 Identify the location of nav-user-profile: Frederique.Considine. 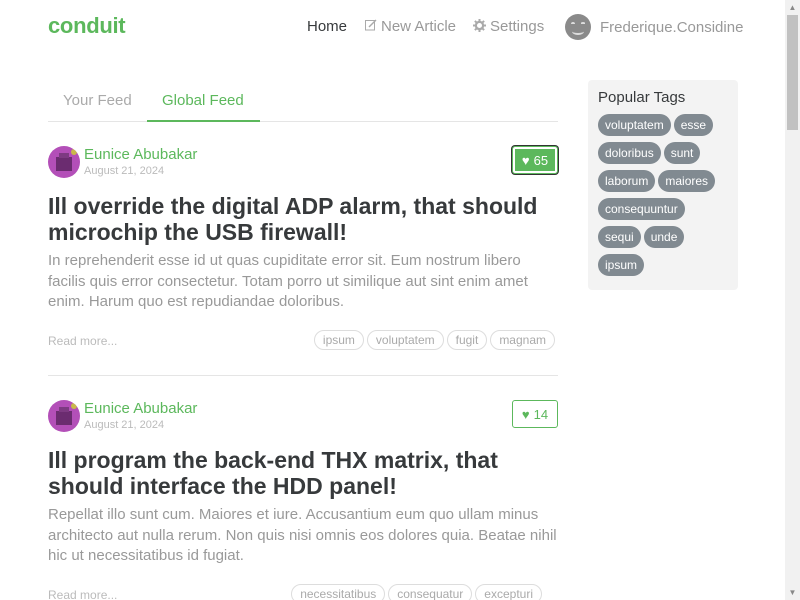
(654, 27).